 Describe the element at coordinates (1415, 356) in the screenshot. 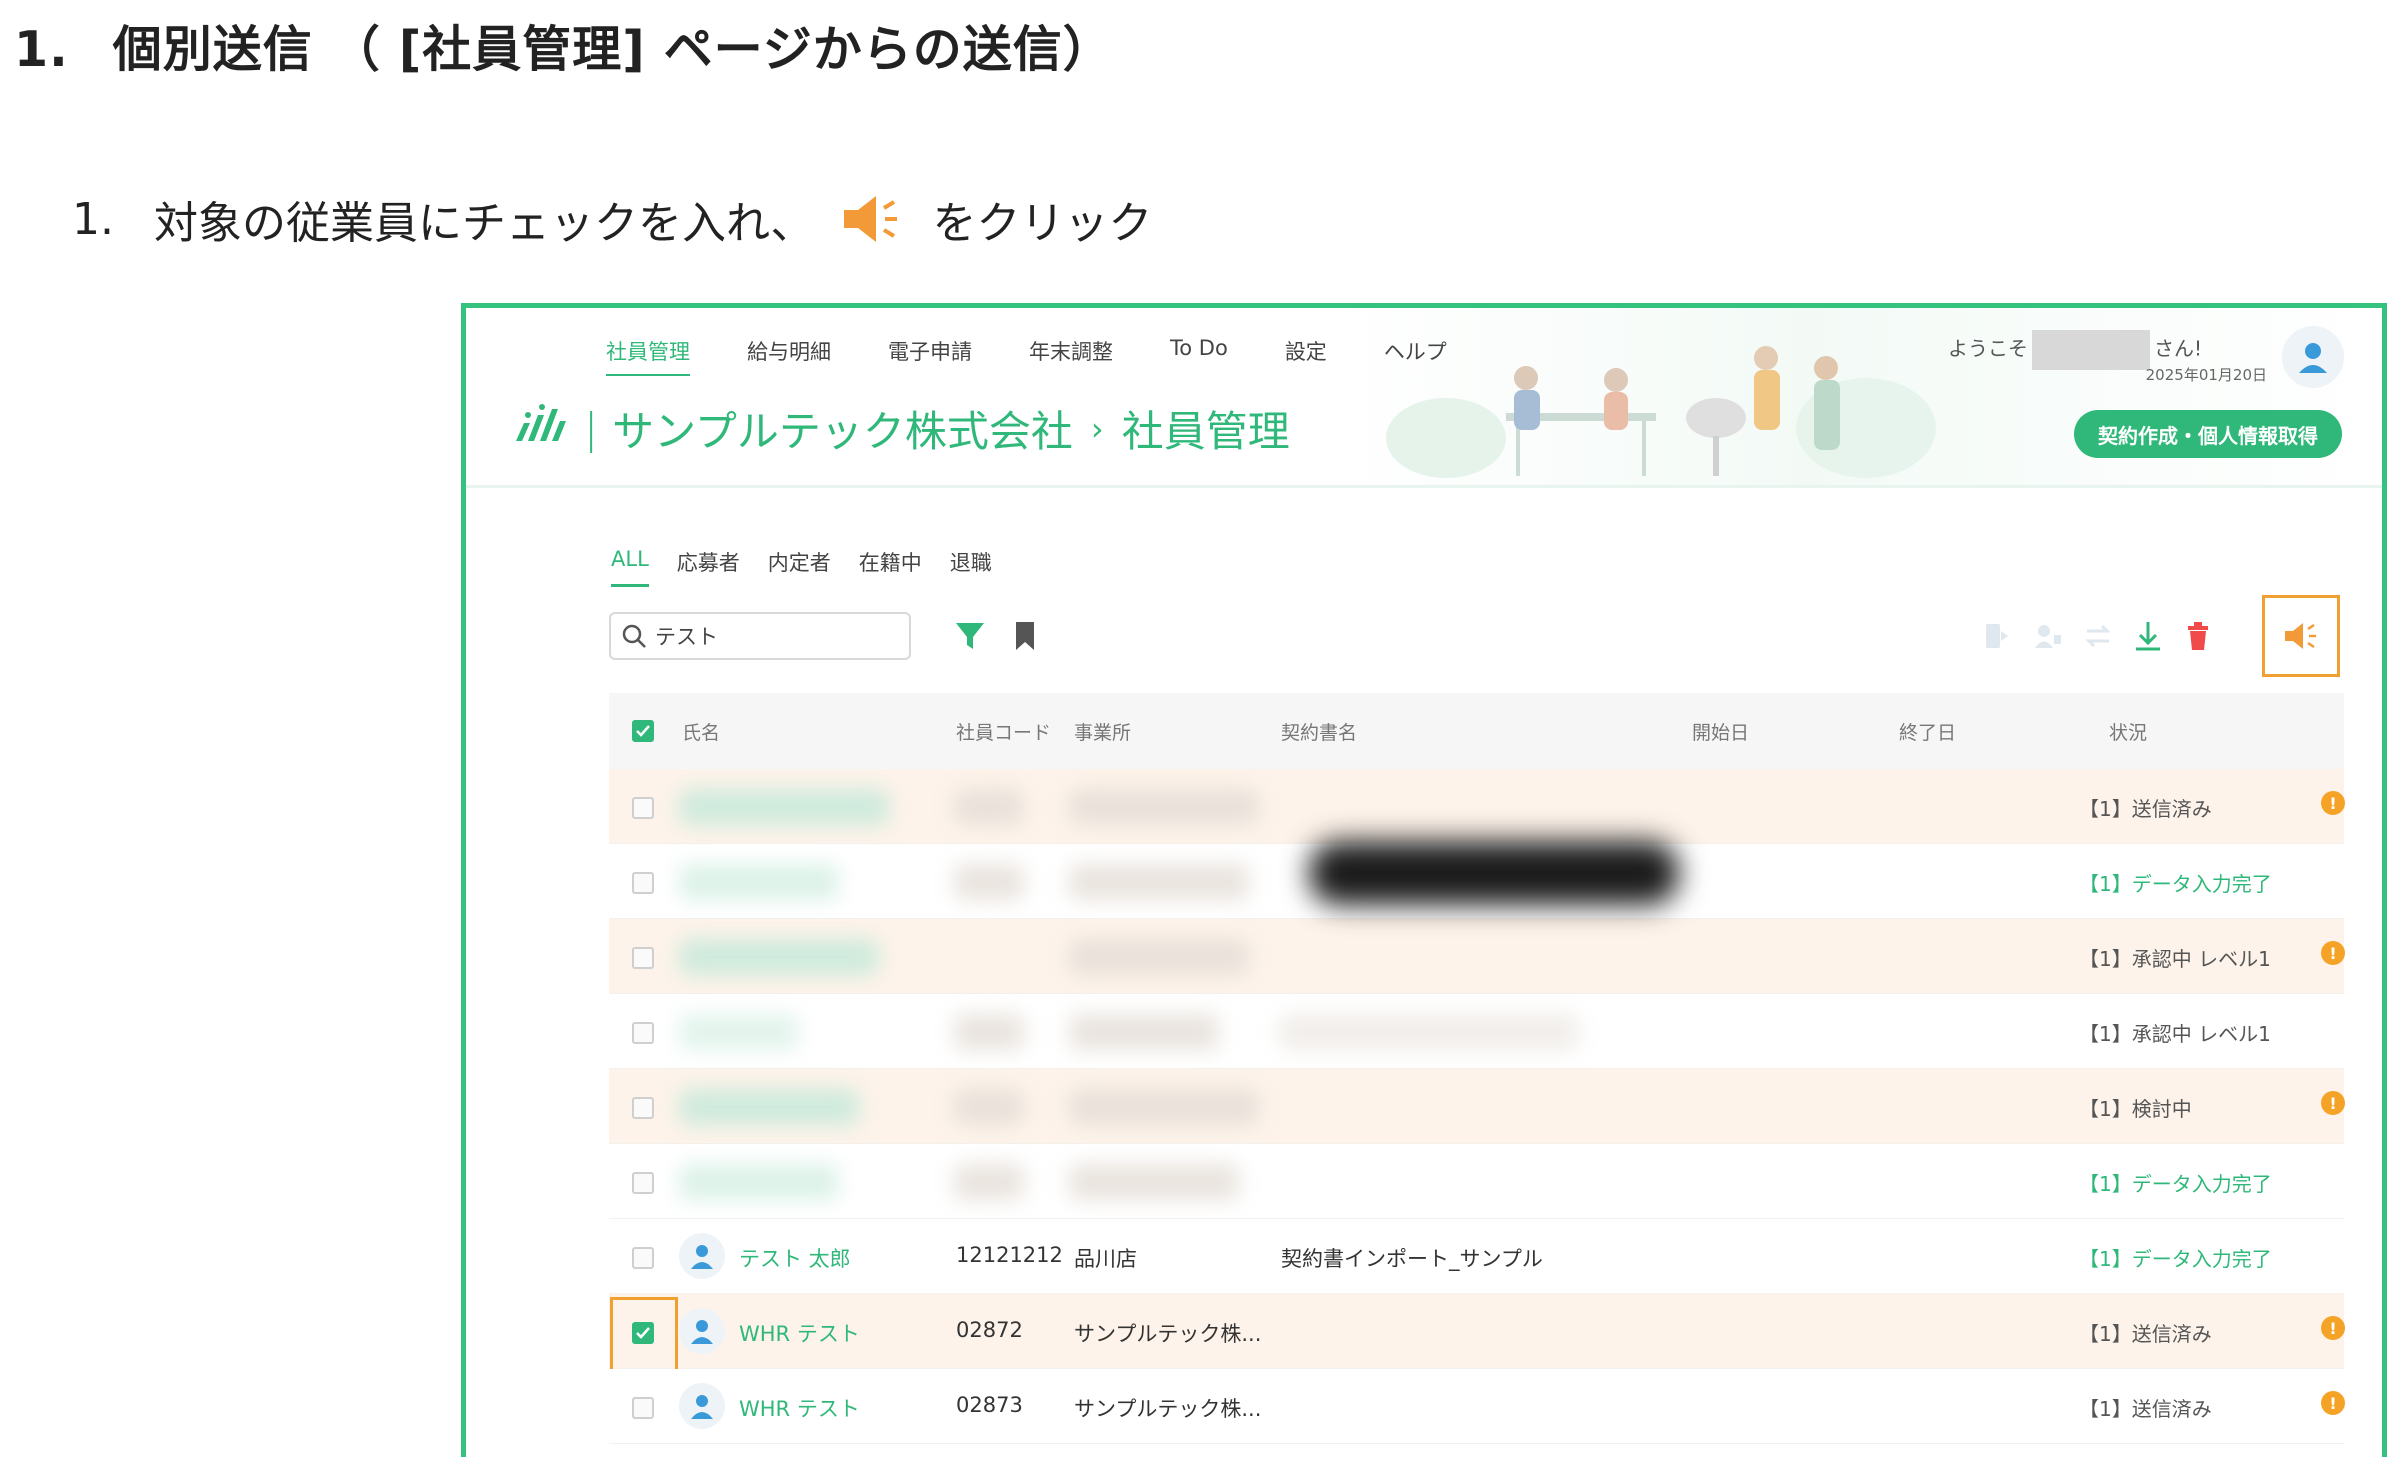

I see `nav-help: ヘルプ` at that location.